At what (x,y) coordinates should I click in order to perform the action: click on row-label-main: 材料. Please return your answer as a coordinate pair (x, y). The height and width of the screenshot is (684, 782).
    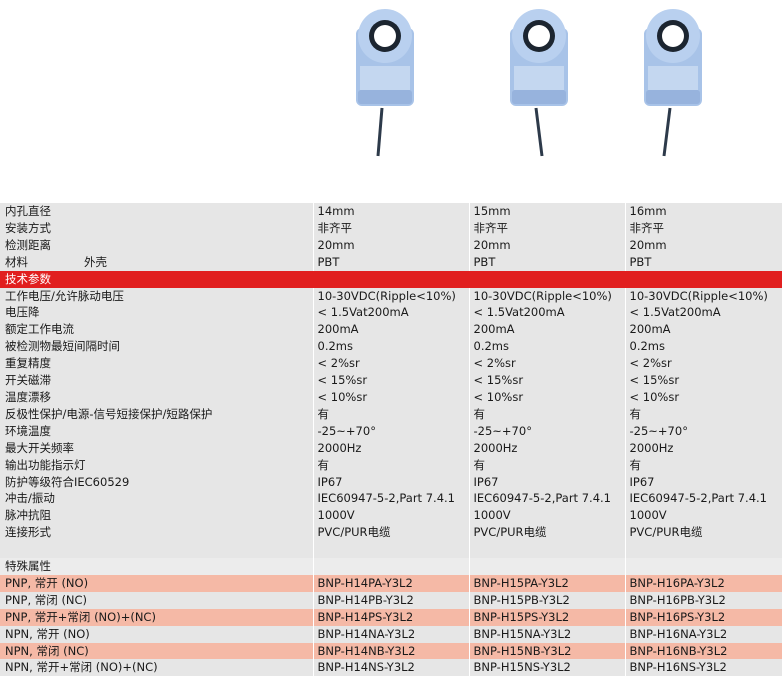
    Looking at the image, I should click on (16, 261).